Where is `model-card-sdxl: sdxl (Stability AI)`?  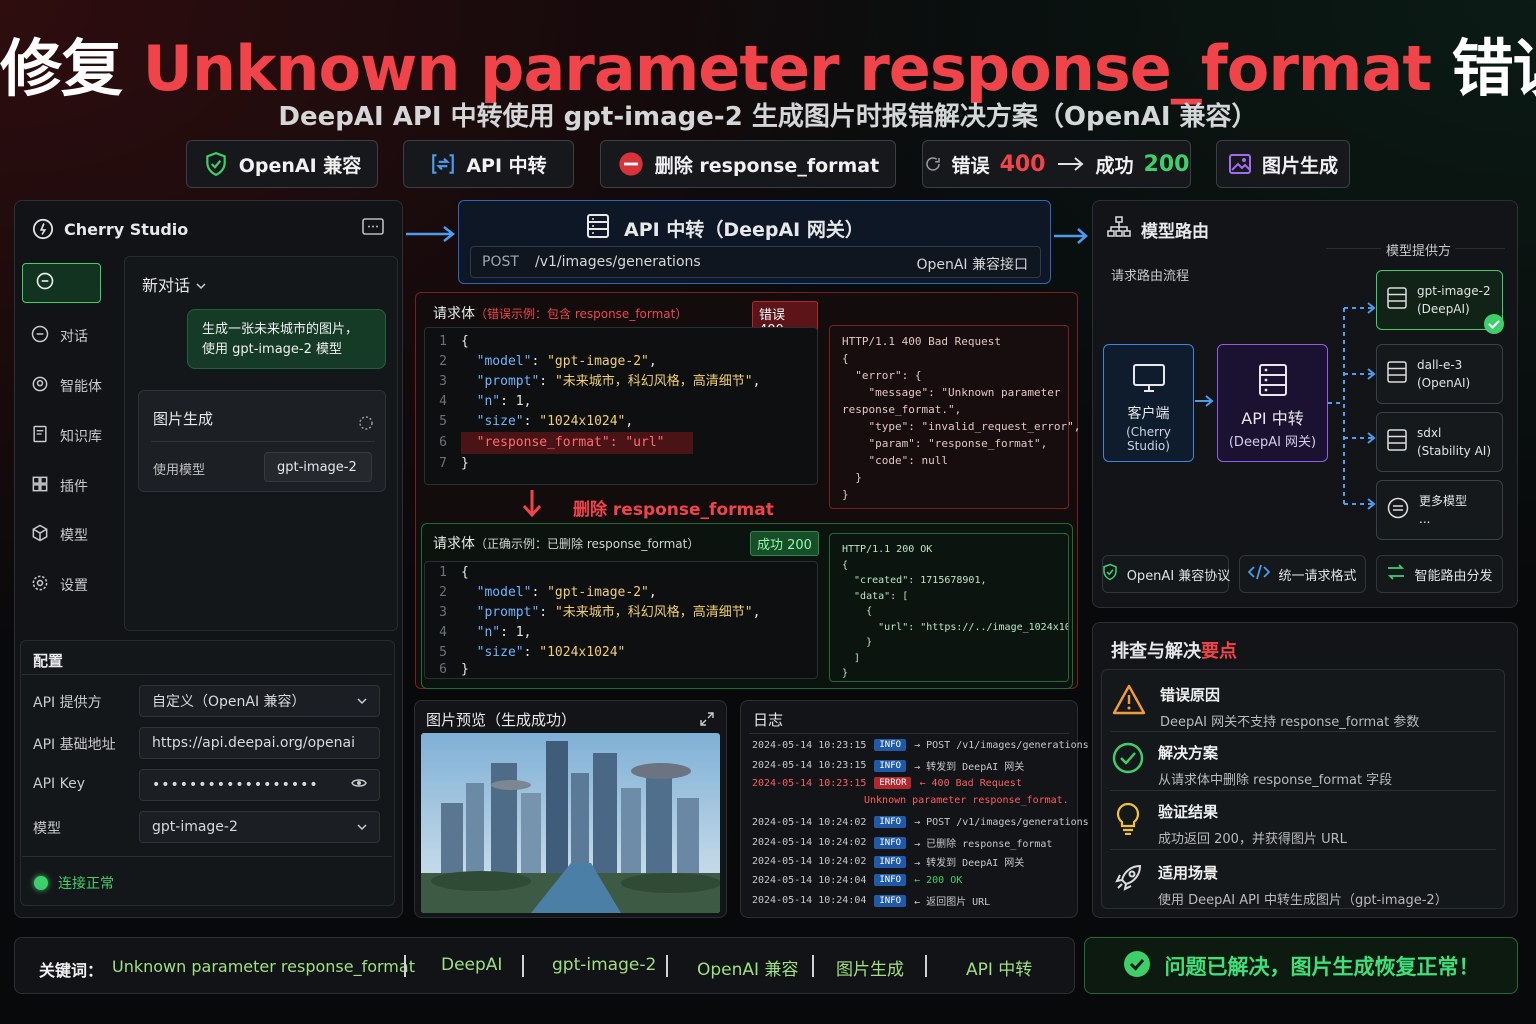
model-card-sdxl: sdxl (Stability AI) is located at coordinates (1439, 442).